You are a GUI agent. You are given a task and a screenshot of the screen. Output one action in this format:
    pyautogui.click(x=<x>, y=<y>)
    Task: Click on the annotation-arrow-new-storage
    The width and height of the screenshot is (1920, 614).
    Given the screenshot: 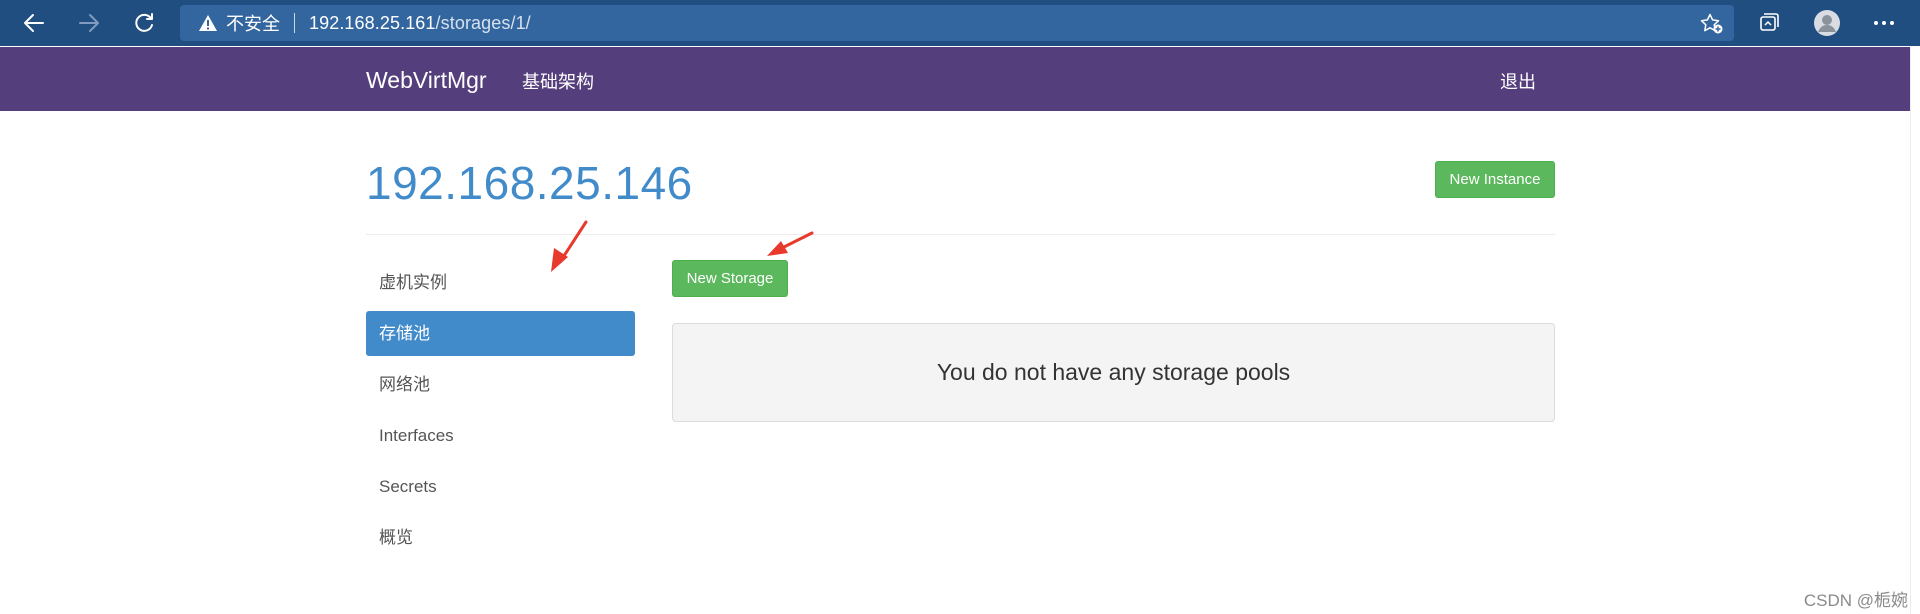 What is the action you would take?
    pyautogui.click(x=790, y=243)
    